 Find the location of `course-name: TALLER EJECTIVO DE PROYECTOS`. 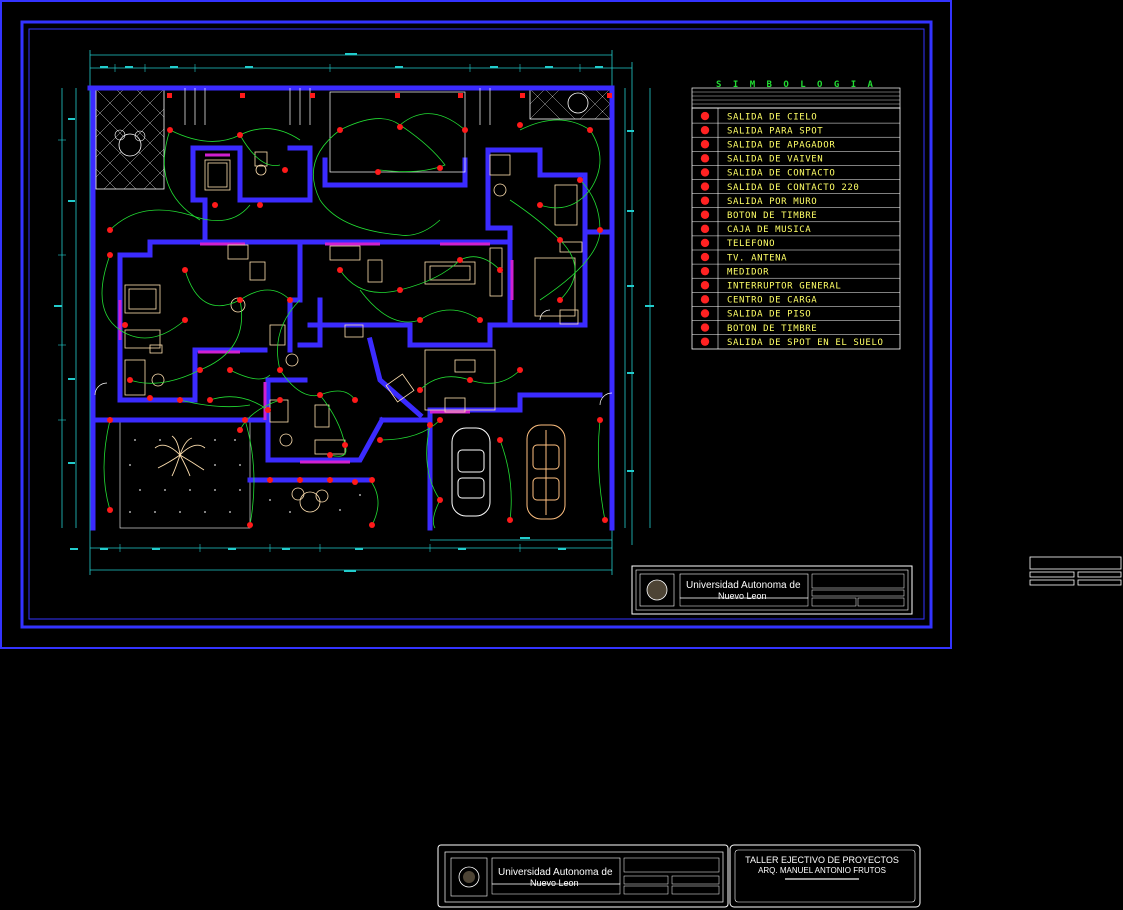

course-name: TALLER EJECTIVO DE PROYECTOS is located at coordinates (822, 860).